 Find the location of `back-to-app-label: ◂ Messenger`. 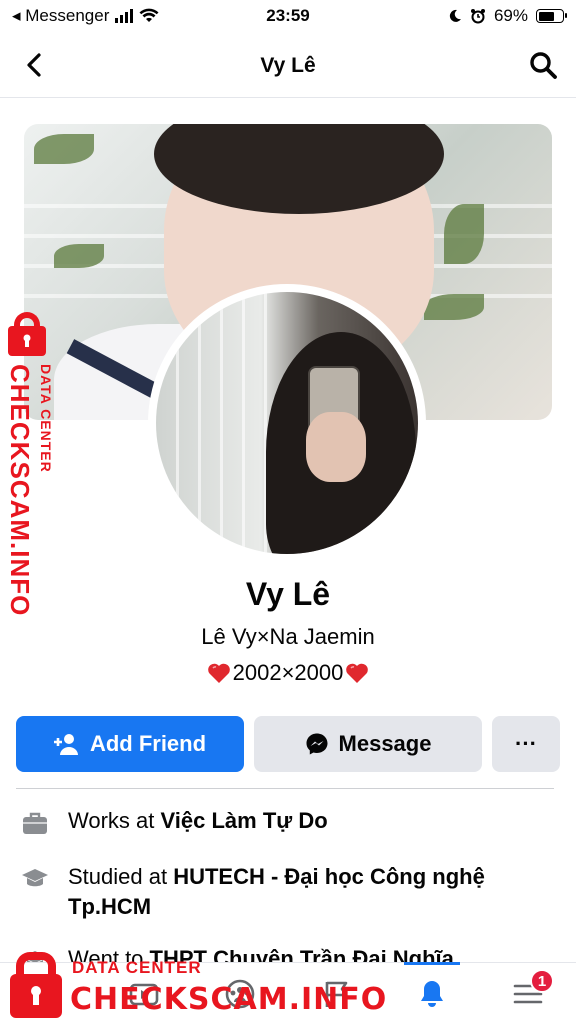

back-to-app-label: ◂ Messenger is located at coordinates (60, 16).